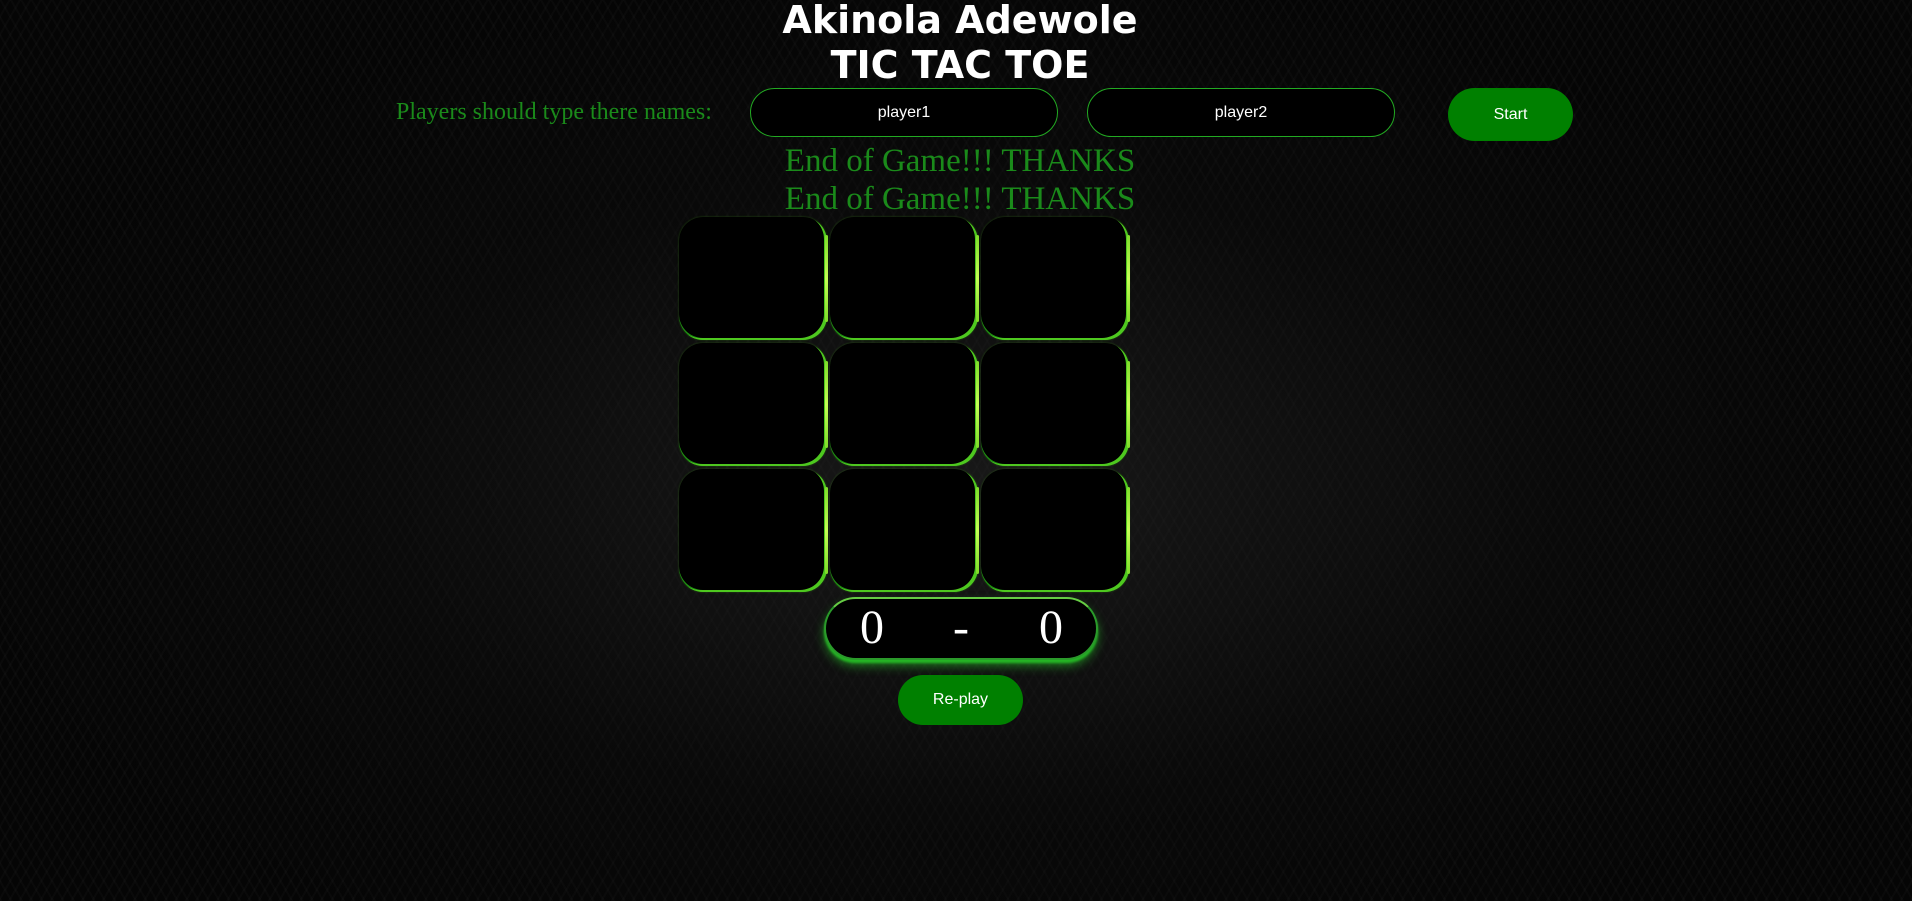 This screenshot has height=901, width=1912. What do you see at coordinates (960, 700) in the screenshot?
I see `replay-button: Re-play` at bounding box center [960, 700].